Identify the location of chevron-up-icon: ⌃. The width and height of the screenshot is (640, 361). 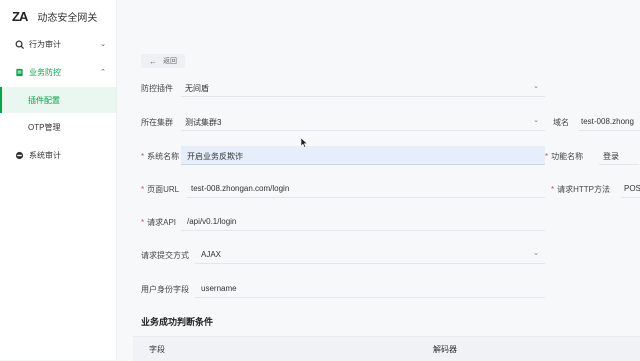
(103, 72).